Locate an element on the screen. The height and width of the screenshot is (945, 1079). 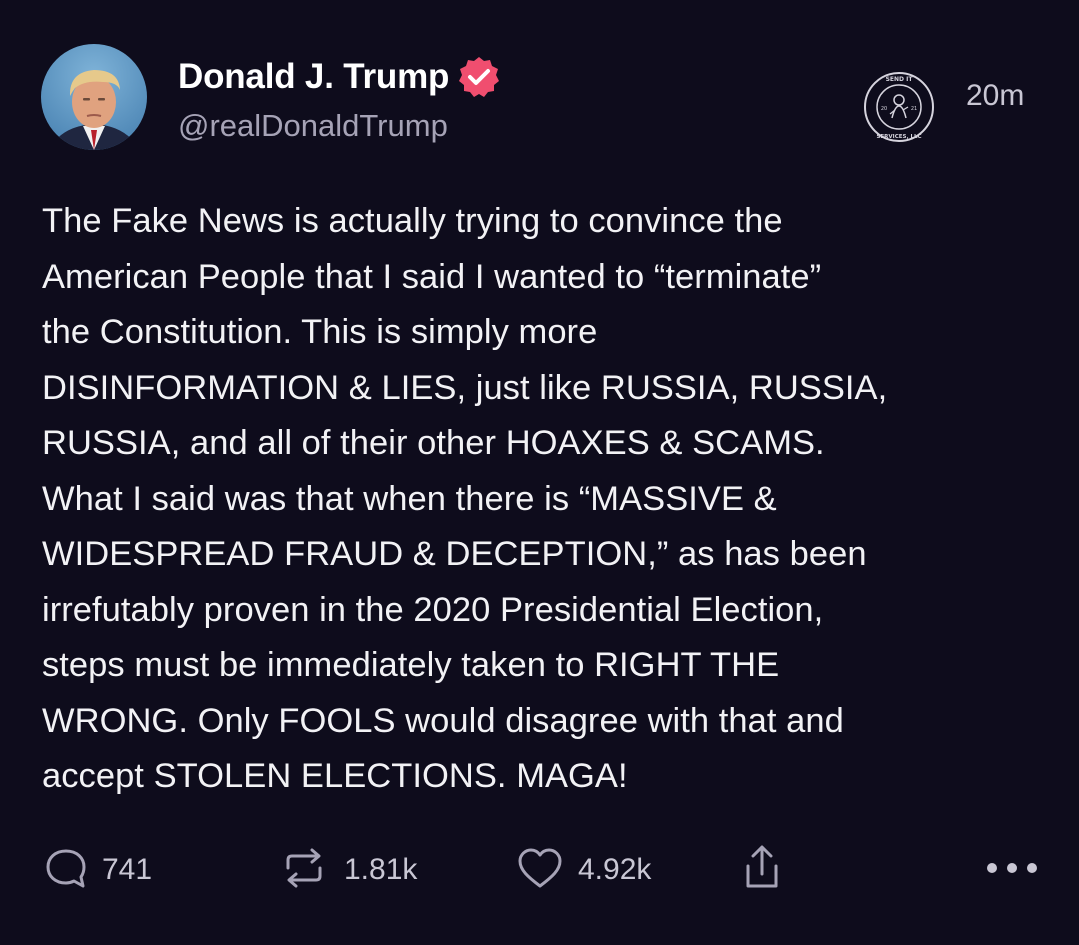
avatar-photo is located at coordinates (94, 97).